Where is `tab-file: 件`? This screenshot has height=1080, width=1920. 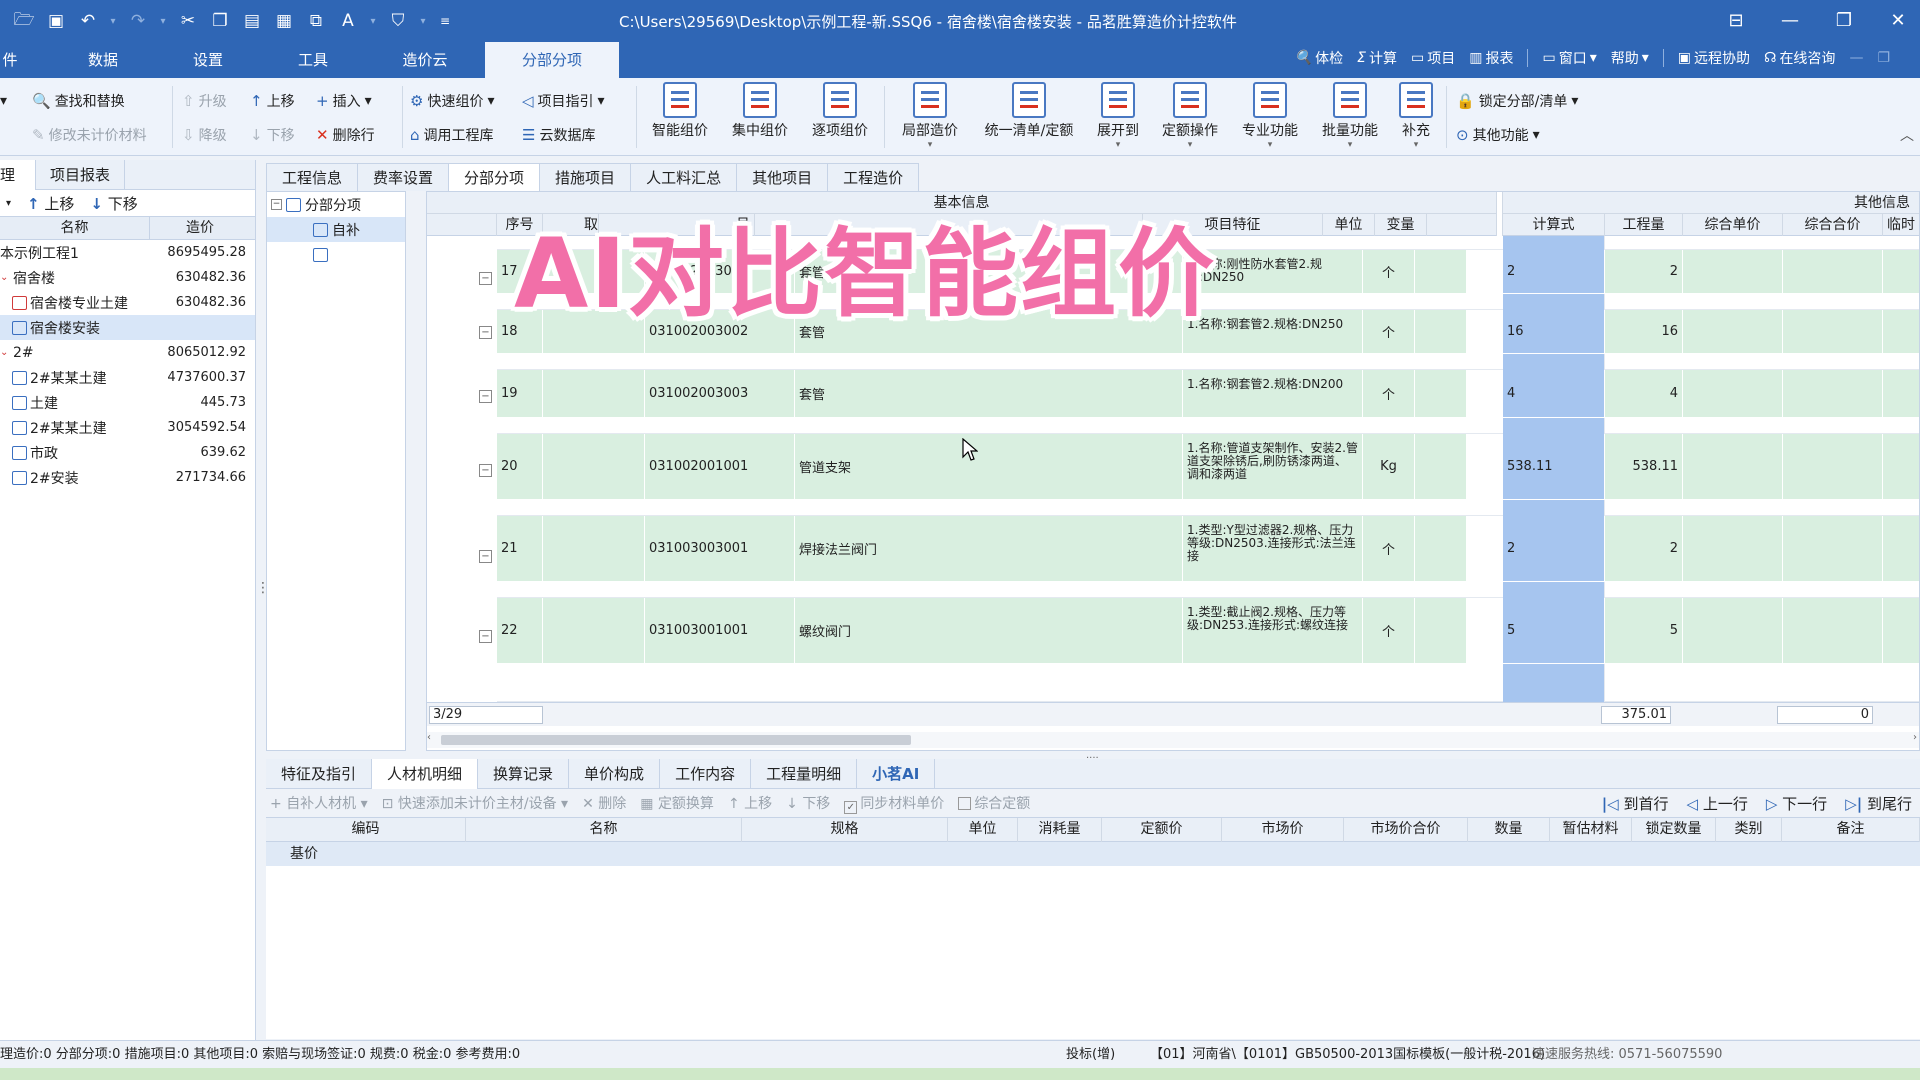
tab-file: 件 is located at coordinates (10, 60).